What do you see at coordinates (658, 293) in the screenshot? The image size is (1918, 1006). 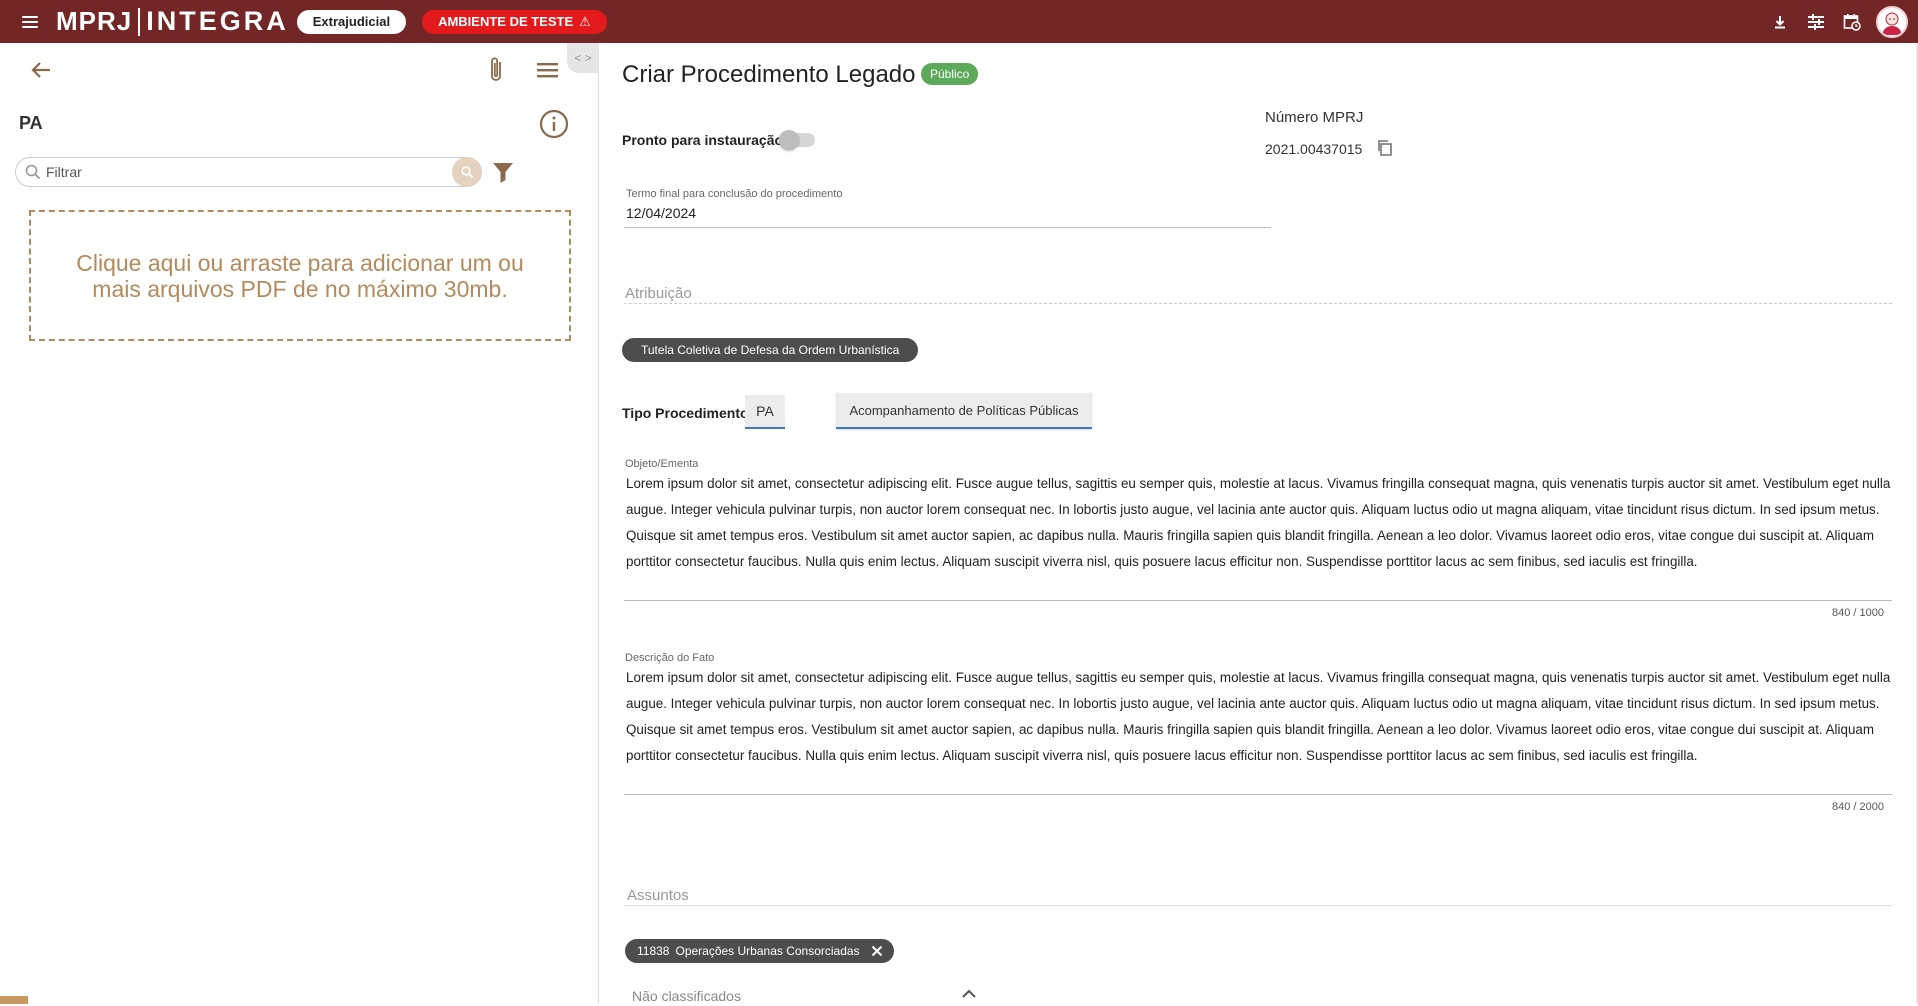 I see `atribuicao-label: Atribuição` at bounding box center [658, 293].